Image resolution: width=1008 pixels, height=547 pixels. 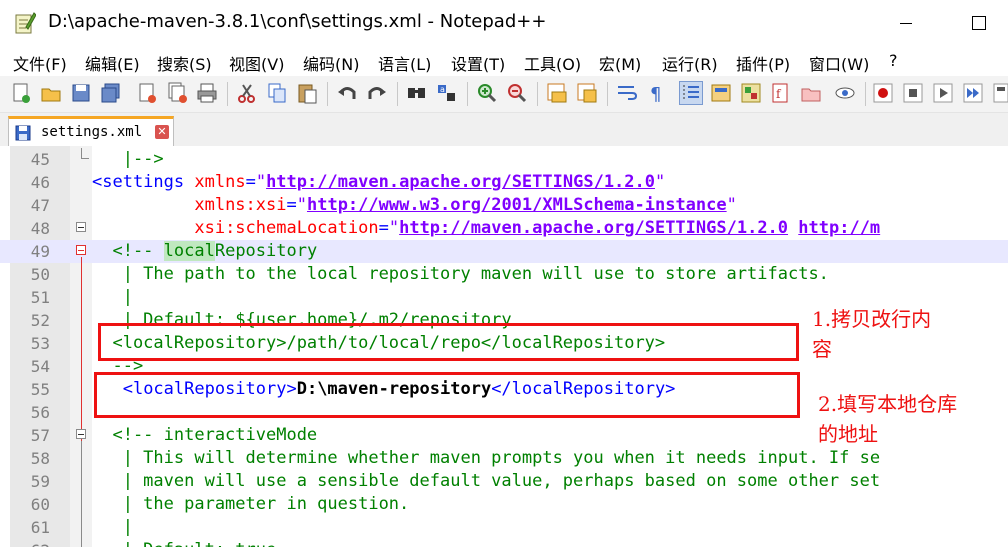 What do you see at coordinates (207, 93) in the screenshot?
I see `print-icon` at bounding box center [207, 93].